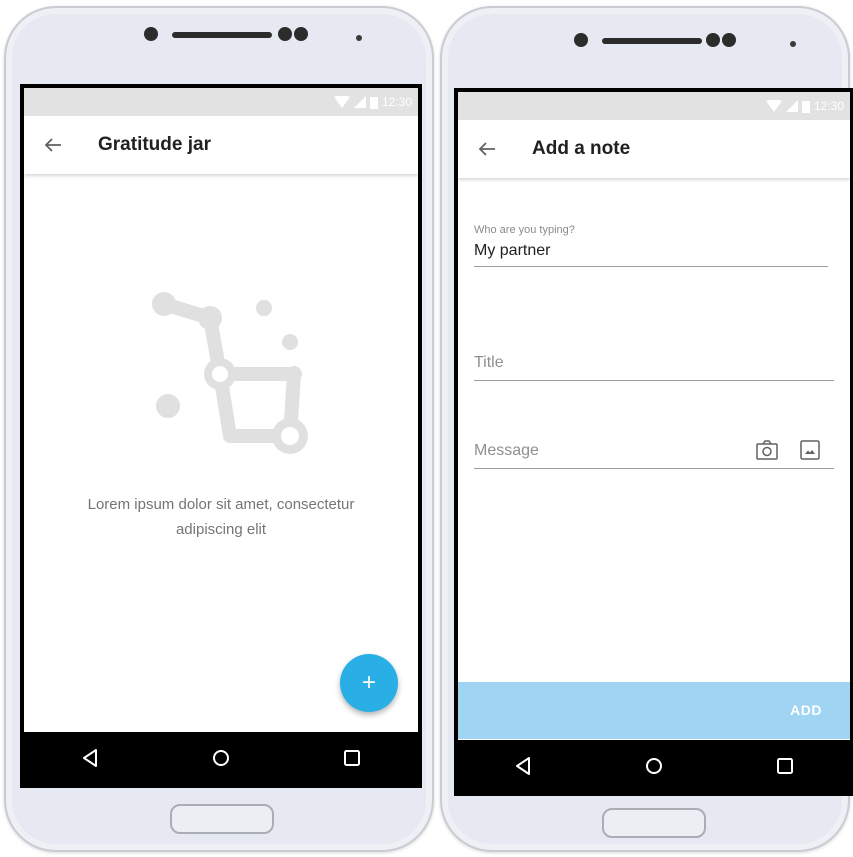 Image resolution: width=853 pixels, height=857 pixels. I want to click on empty-state-illustration, so click(229, 371).